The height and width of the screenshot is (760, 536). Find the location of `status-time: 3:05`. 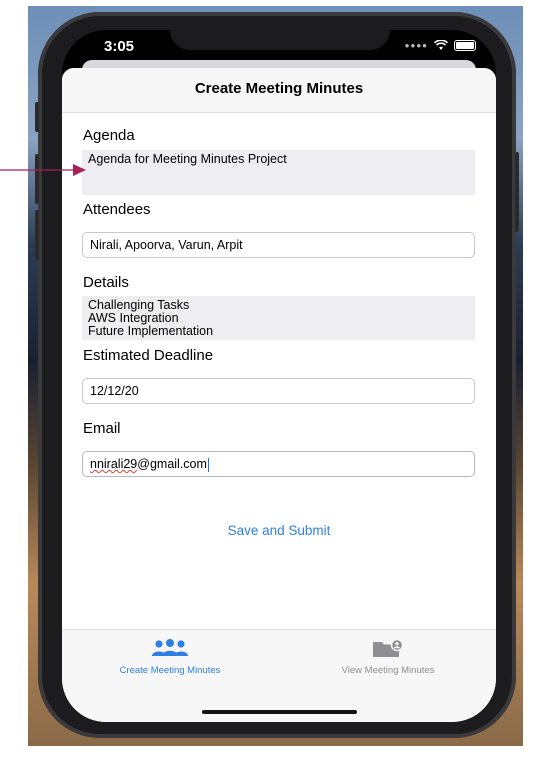

status-time: 3:05 is located at coordinates (119, 46).